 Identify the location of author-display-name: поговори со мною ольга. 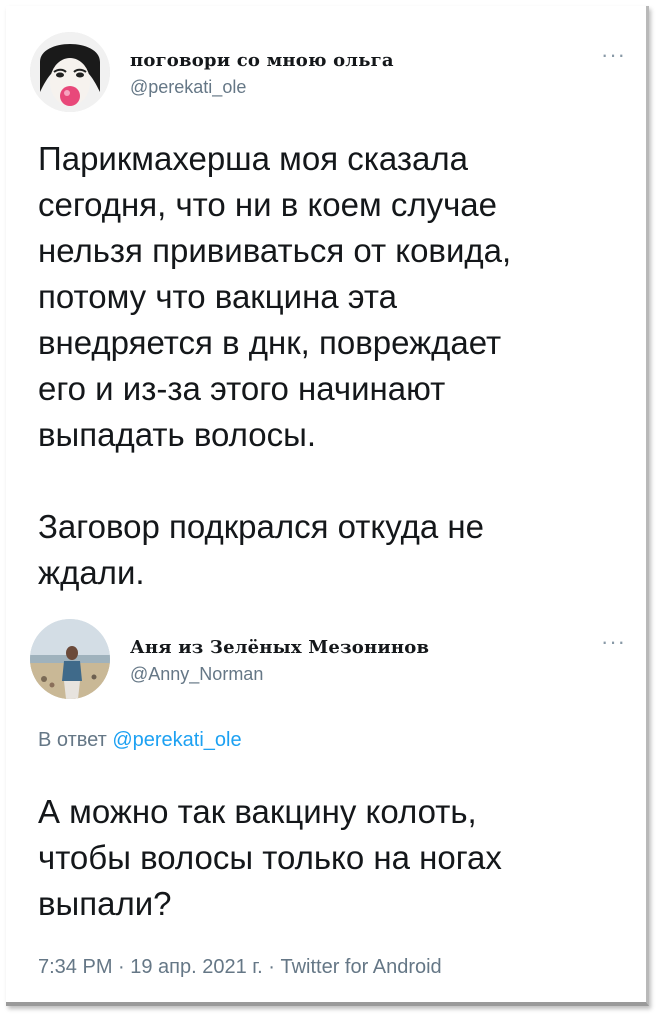
(262, 60).